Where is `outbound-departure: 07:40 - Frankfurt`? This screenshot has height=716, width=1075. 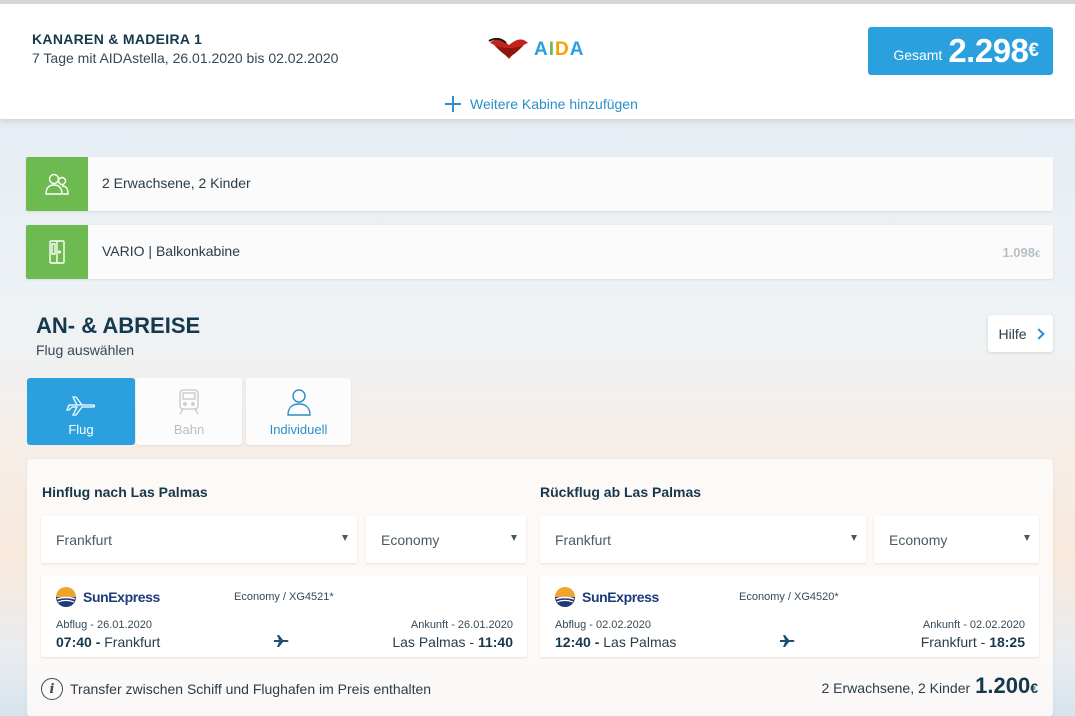 outbound-departure: 07:40 - Frankfurt is located at coordinates (108, 642).